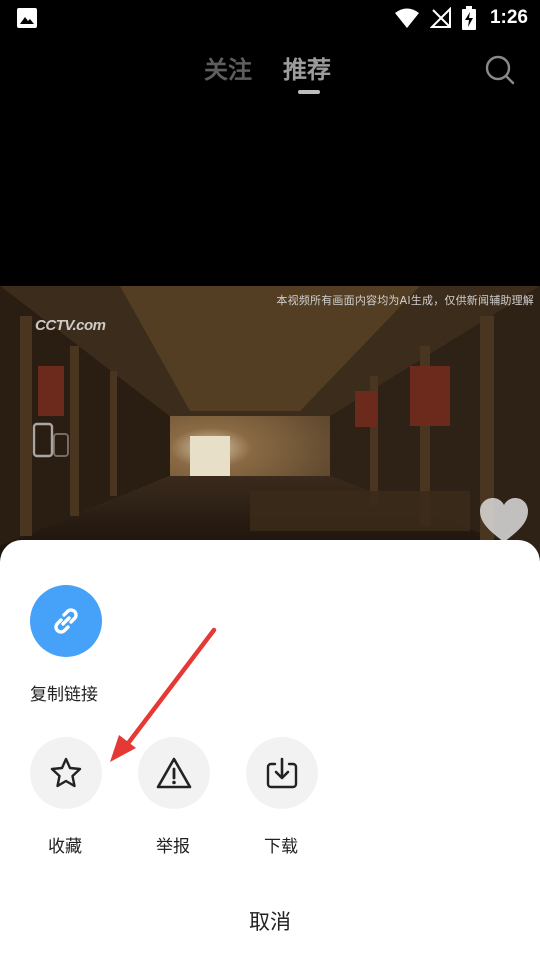 This screenshot has width=540, height=960. I want to click on cancel-button: 取消, so click(270, 921).